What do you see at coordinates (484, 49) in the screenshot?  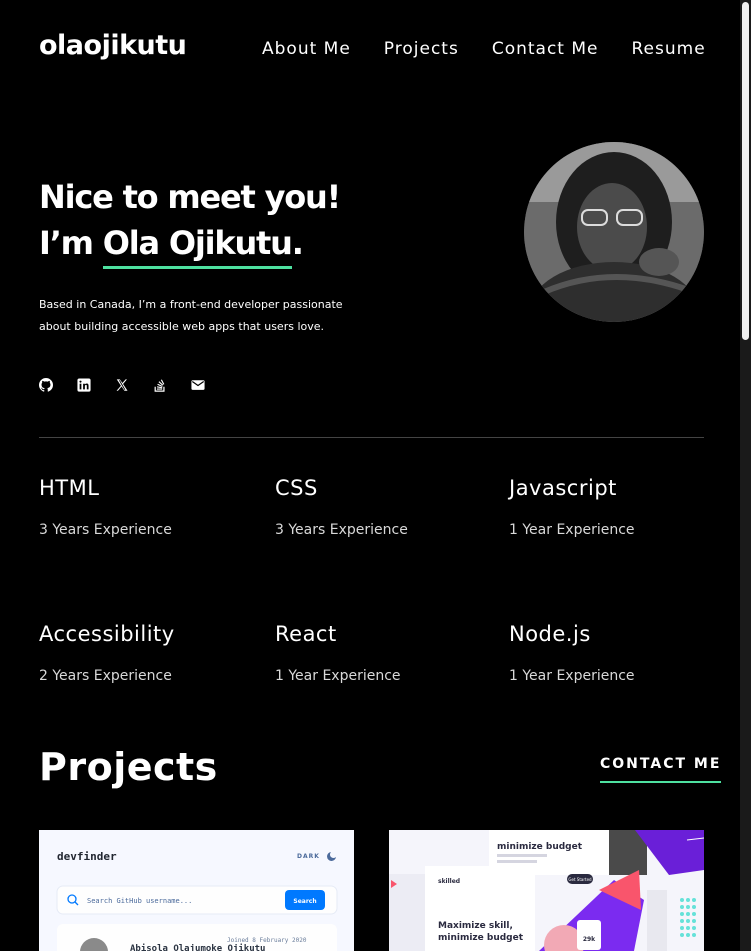 I see `main-nav: About Me Projects Contact Me Resume` at bounding box center [484, 49].